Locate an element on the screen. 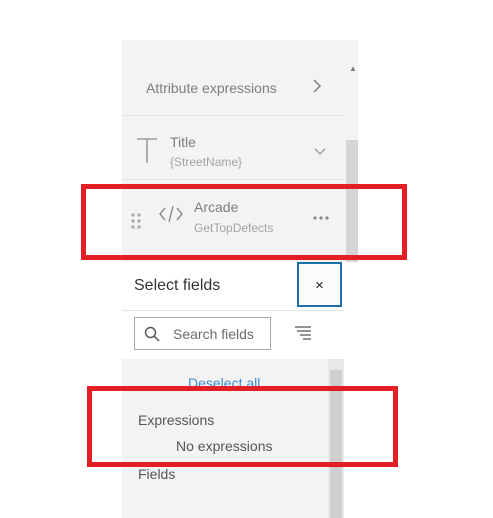 Image resolution: width=493 pixels, height=518 pixels. cut-off-text-2: · is located at coordinates (188, 42).